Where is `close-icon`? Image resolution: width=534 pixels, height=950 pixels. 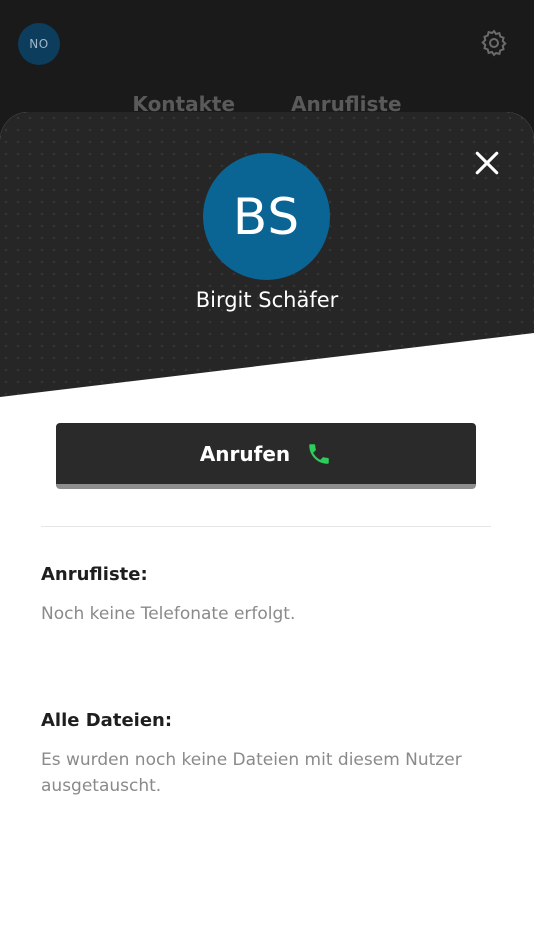 close-icon is located at coordinates (487, 163).